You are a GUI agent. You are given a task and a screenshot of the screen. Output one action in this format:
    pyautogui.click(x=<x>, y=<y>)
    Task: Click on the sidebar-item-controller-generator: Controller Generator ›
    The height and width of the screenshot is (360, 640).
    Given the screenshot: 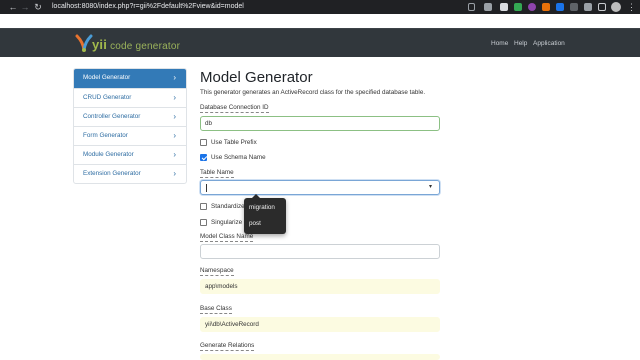 What is the action you would take?
    pyautogui.click(x=130, y=116)
    